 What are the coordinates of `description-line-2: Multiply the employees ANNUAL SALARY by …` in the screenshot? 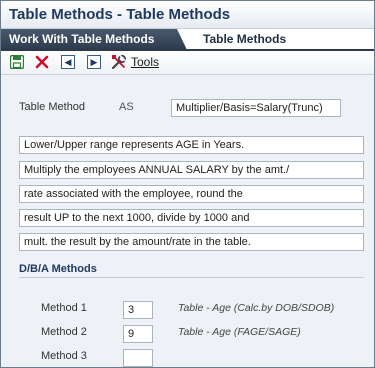 It's located at (191, 170).